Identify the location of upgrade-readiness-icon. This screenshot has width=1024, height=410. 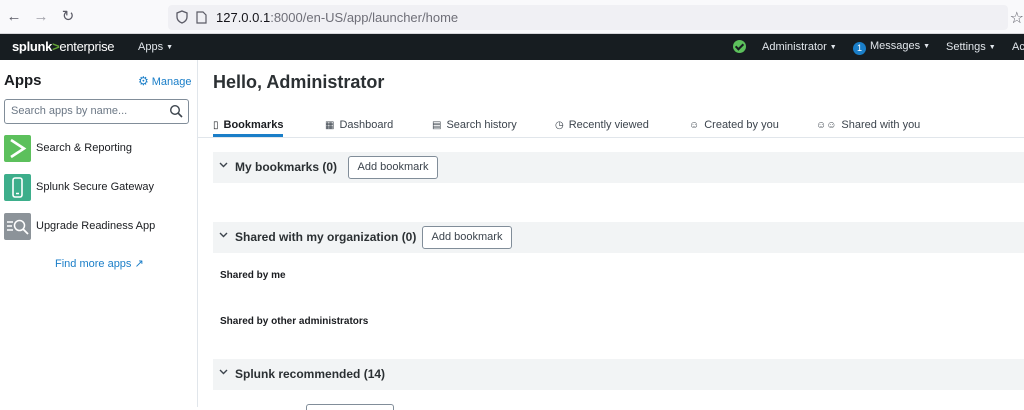
(17, 226).